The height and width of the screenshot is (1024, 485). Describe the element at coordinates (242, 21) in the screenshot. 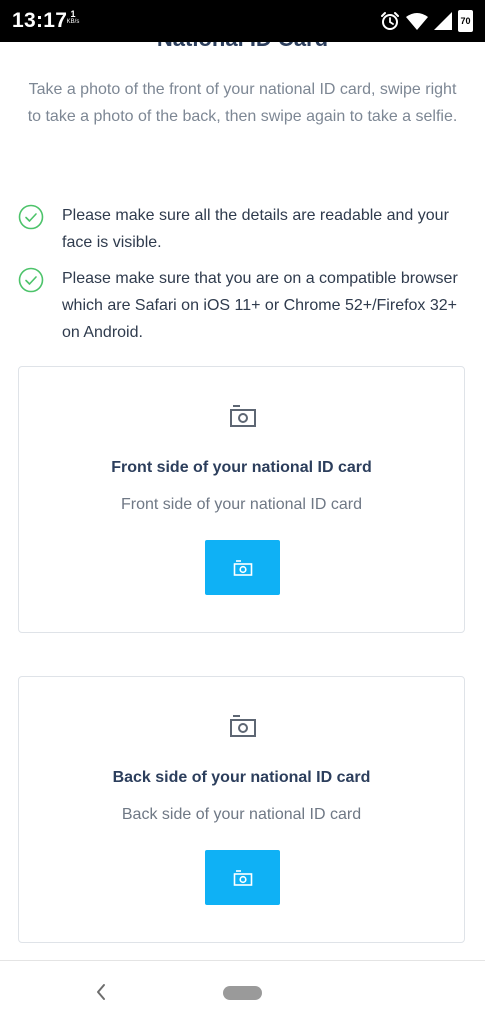

I see `status-bar: 13:17 1 KB/s 70` at that location.